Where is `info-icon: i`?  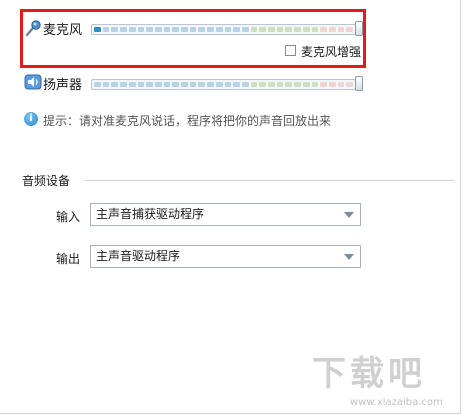 info-icon: i is located at coordinates (31, 119).